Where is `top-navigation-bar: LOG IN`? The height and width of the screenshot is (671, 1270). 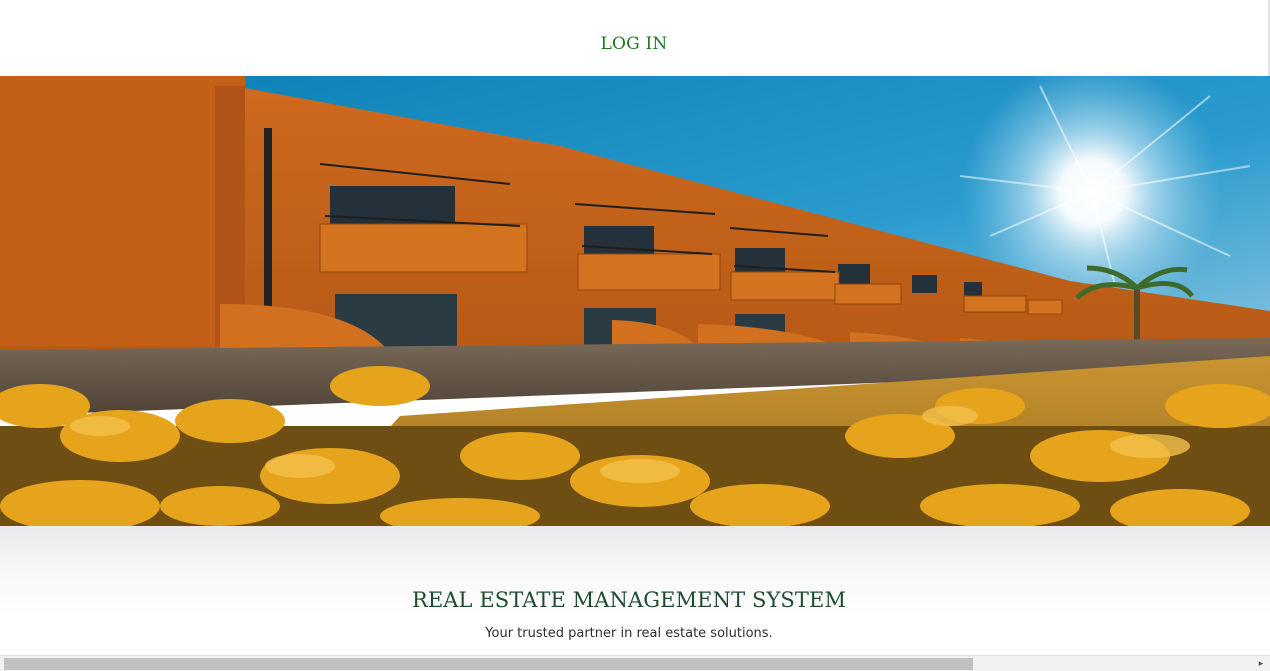
top-navigation-bar: LOG IN is located at coordinates (635, 38).